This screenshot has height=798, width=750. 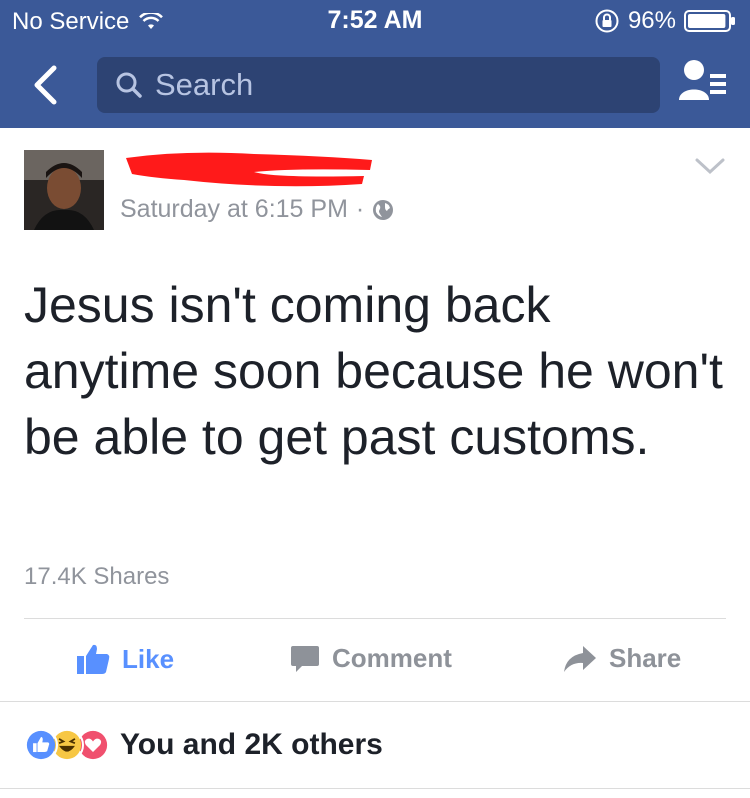 I want to click on battery-icon, so click(x=709, y=21).